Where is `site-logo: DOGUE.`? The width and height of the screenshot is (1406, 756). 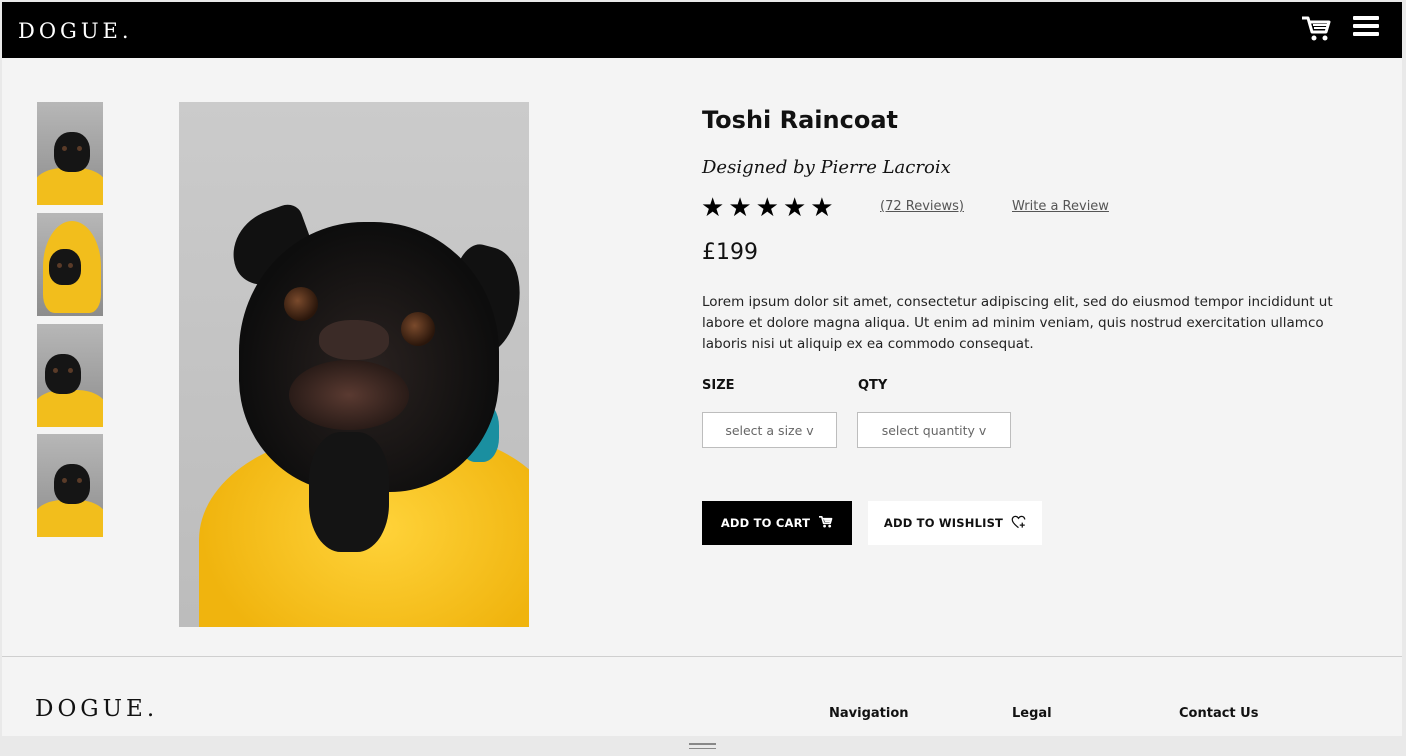 site-logo: DOGUE. is located at coordinates (75, 31).